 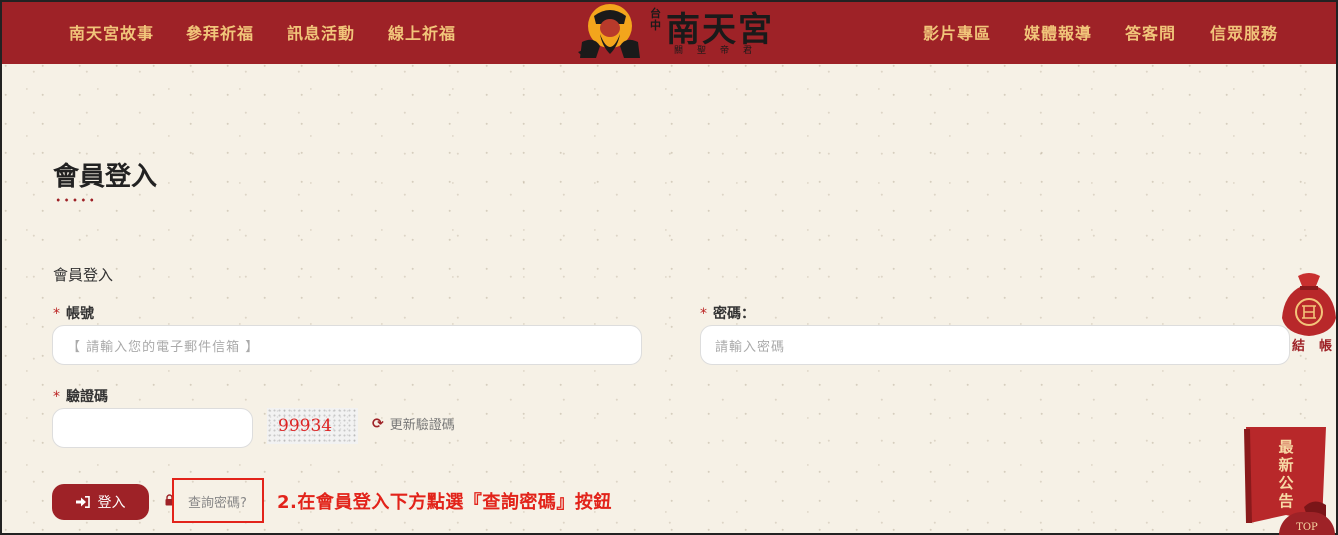 I want to click on title-dots-divider, so click(x=75, y=200).